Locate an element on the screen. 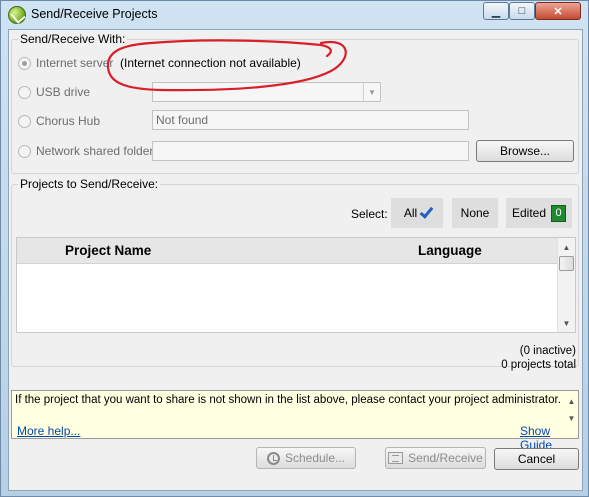  internet-server-radio is located at coordinates (24, 63).